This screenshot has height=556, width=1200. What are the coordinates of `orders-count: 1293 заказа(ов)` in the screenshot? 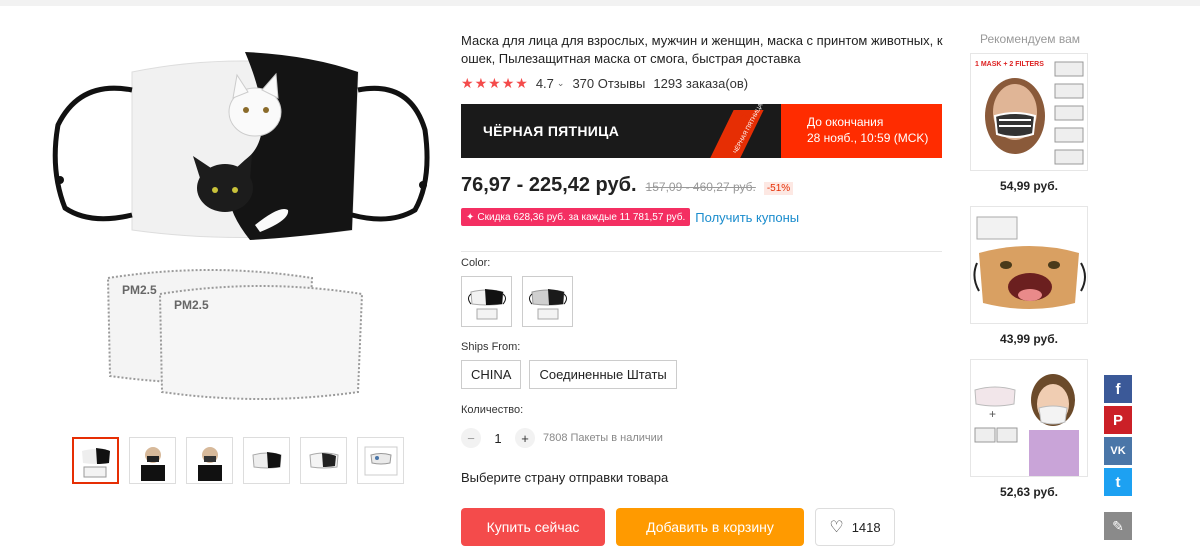 It's located at (701, 83).